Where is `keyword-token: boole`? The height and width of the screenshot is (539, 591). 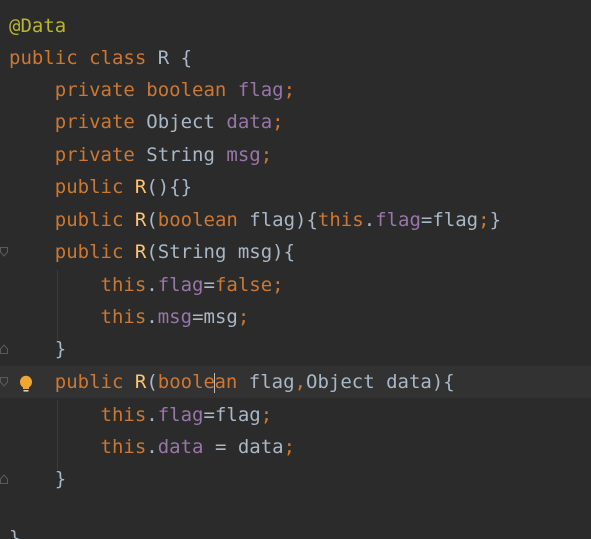
keyword-token: boole is located at coordinates (186, 382).